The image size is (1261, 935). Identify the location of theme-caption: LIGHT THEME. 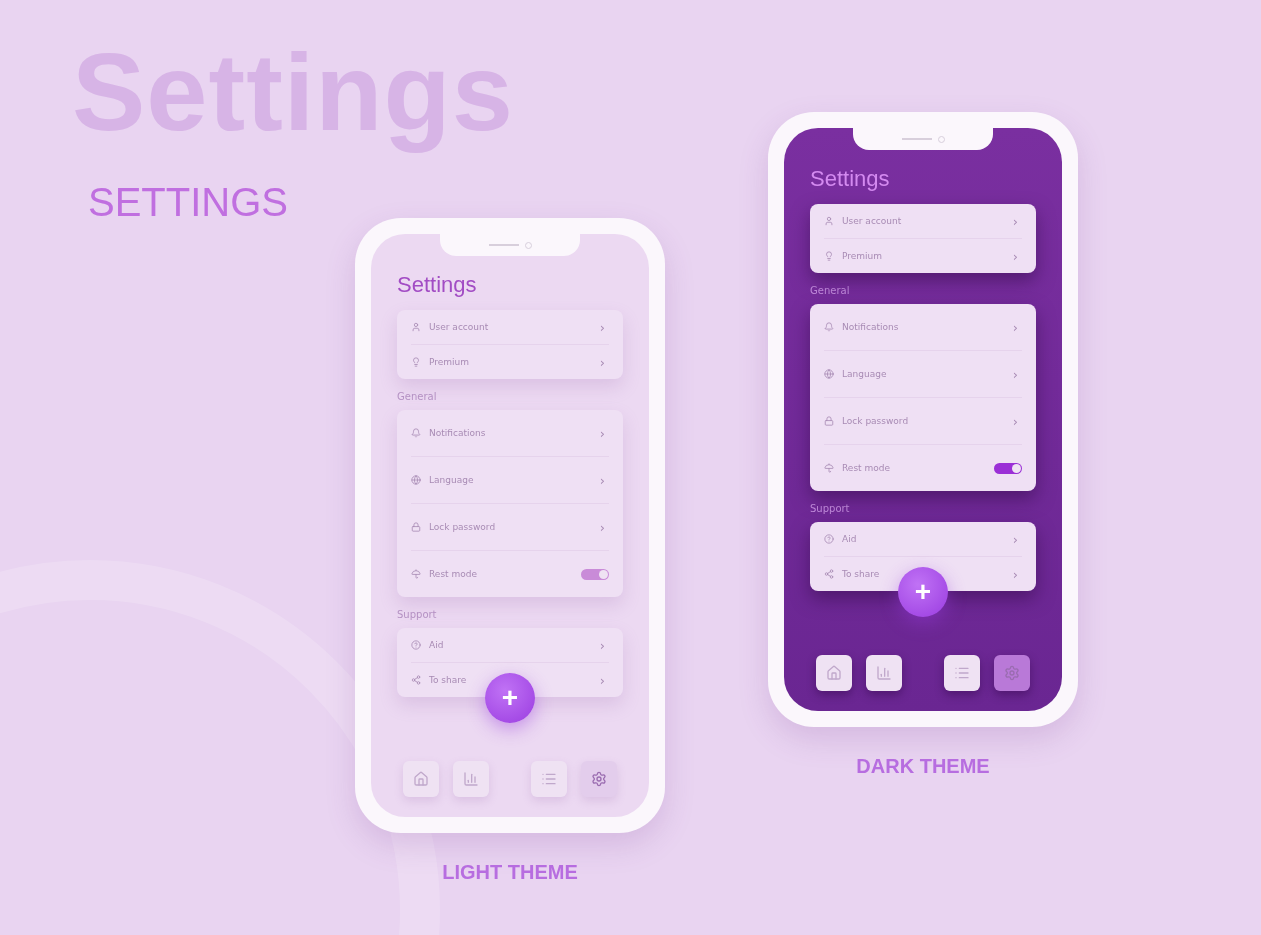
(510, 872).